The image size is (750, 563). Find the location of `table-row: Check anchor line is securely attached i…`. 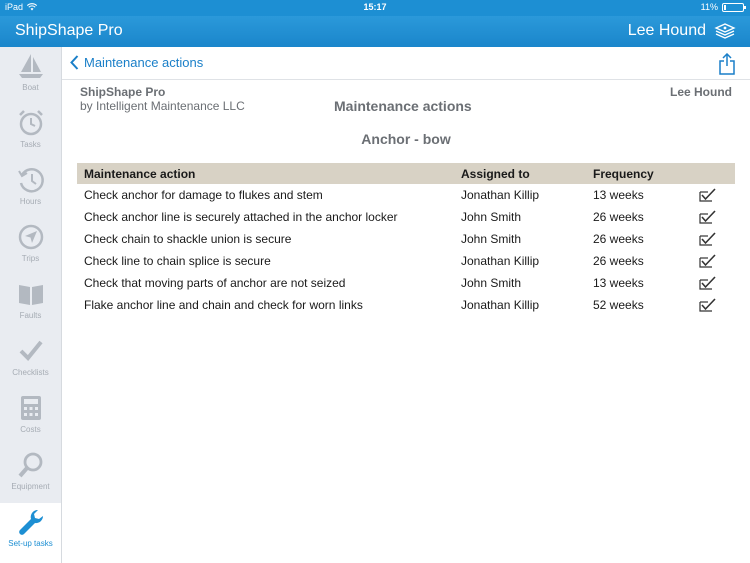

table-row: Check anchor line is securely attached i… is located at coordinates (406, 217).